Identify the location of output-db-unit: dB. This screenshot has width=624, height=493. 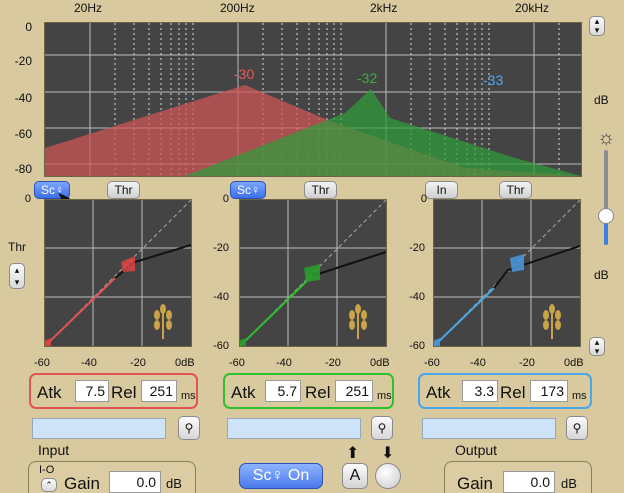
(569, 483).